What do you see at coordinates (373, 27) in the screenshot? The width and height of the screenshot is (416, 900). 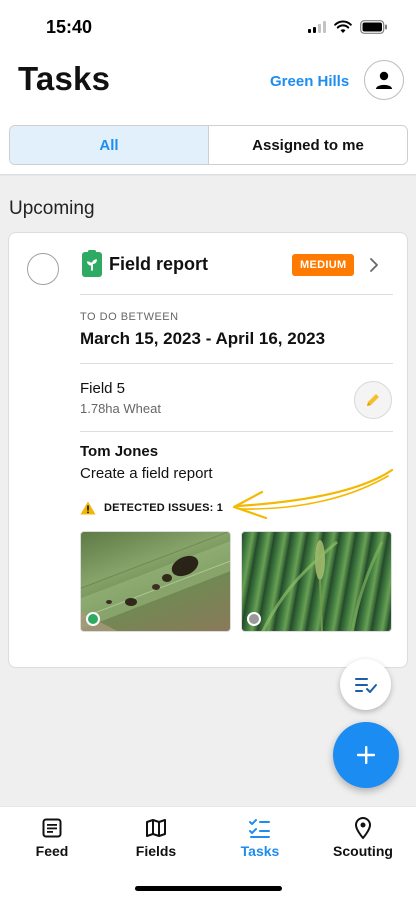 I see `battery-icon` at bounding box center [373, 27].